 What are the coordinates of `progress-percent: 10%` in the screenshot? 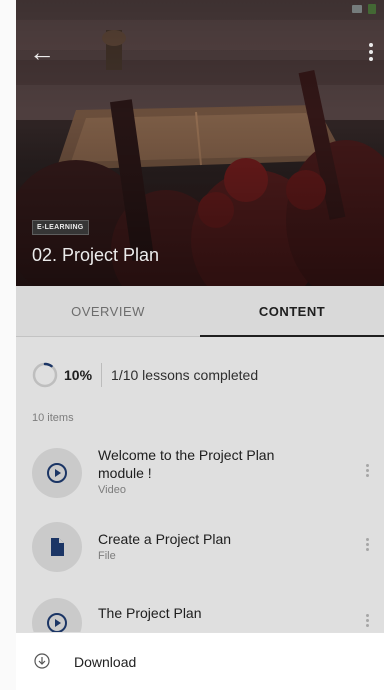 It's located at (78, 375).